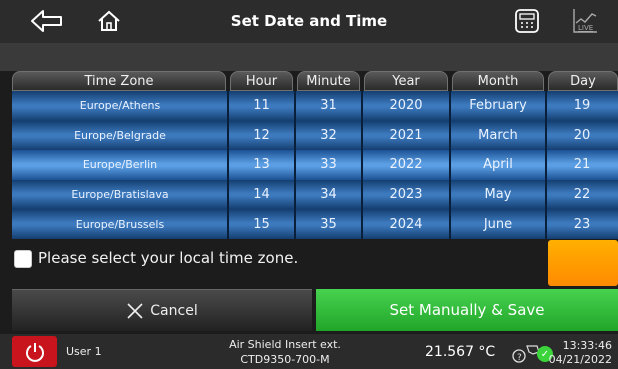 Image resolution: width=618 pixels, height=369 pixels. I want to click on day-picker: 19 20 21 22 23, so click(582, 165).